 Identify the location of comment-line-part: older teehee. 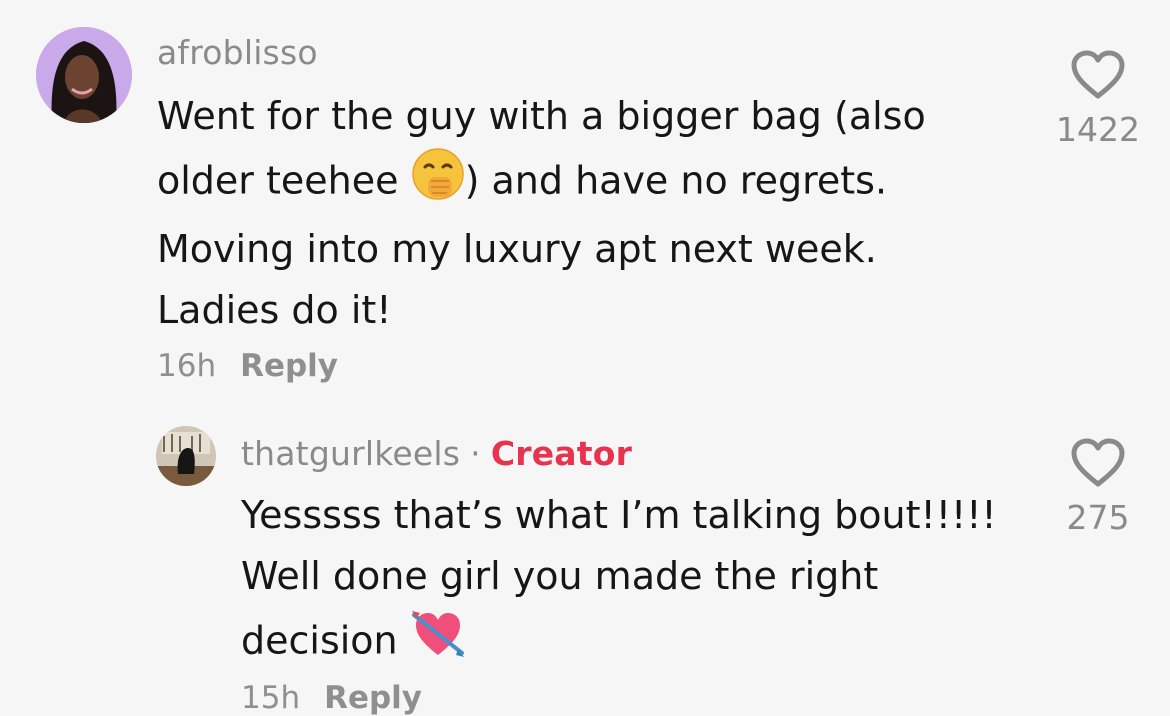
(284, 180).